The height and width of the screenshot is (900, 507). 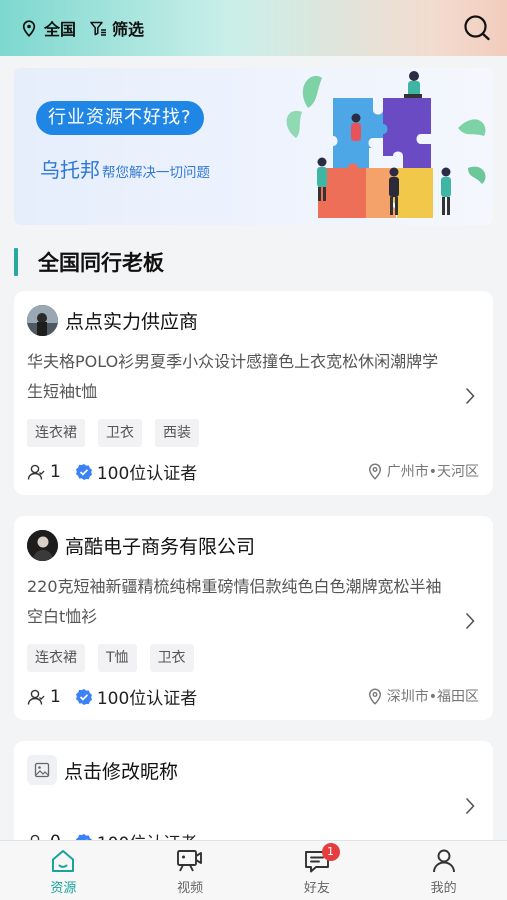 What do you see at coordinates (121, 771) in the screenshot?
I see `supplier-name: 点击修改昵称` at bounding box center [121, 771].